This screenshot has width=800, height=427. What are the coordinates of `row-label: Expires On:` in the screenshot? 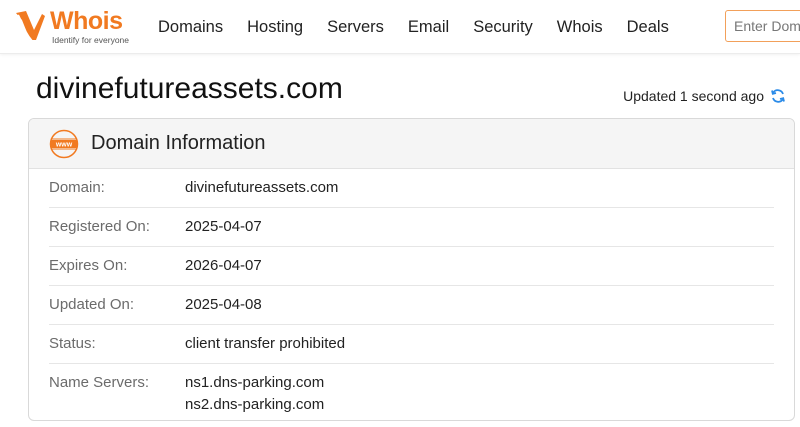 It's located at (88, 265).